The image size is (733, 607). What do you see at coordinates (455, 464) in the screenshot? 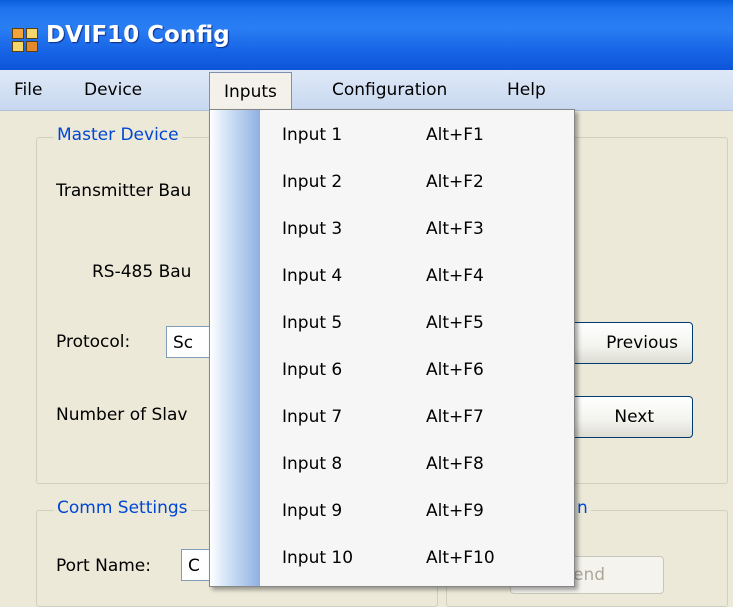
I see `menu-item-shortcut: Alt+F8` at bounding box center [455, 464].